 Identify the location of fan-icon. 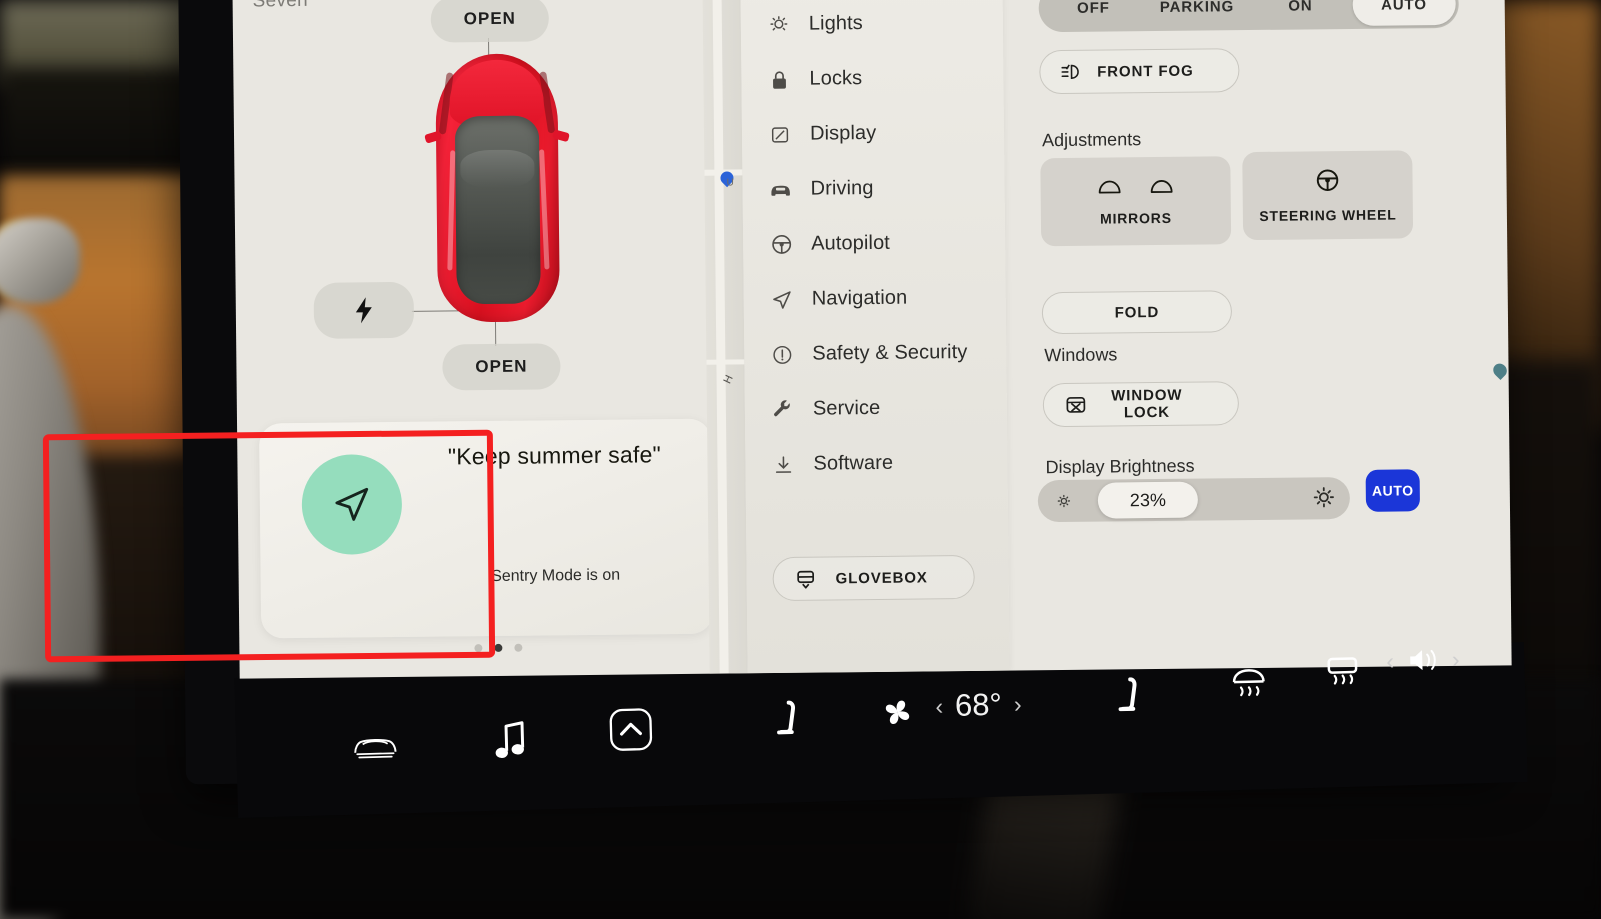
(897, 713).